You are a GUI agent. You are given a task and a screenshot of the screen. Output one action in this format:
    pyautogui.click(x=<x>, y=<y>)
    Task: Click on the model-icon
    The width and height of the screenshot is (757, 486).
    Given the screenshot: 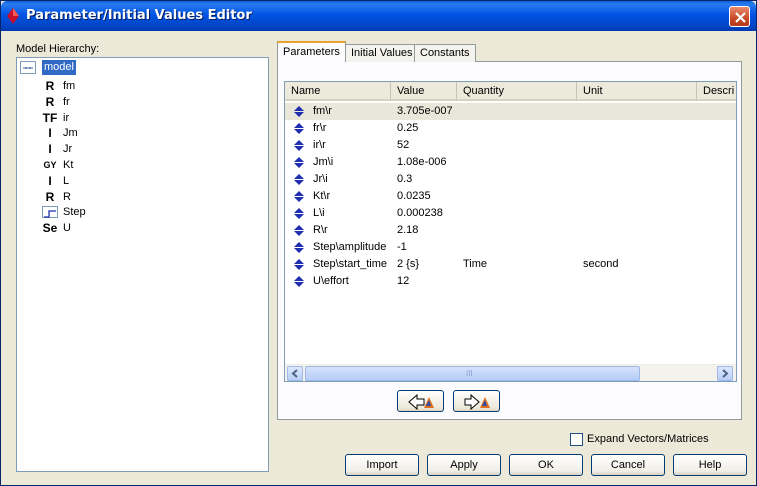 What is the action you would take?
    pyautogui.click(x=28, y=67)
    